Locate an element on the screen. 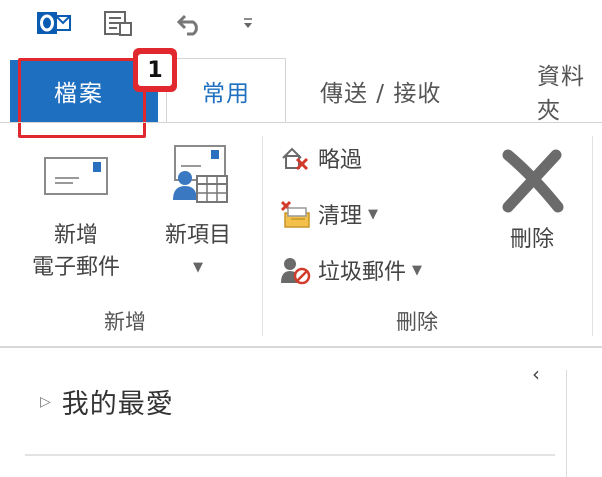 The image size is (602, 477). outlook-logo-icon is located at coordinates (54, 23).